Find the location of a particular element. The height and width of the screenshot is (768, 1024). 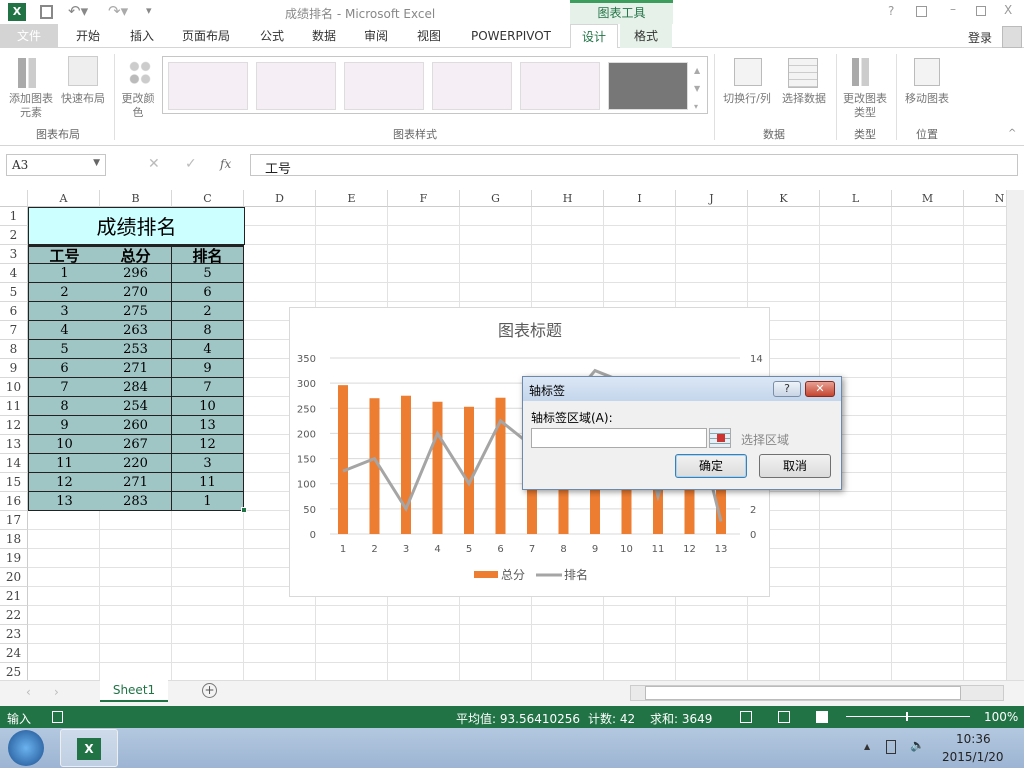

undo-icon: ↶▾ is located at coordinates (78, 11).